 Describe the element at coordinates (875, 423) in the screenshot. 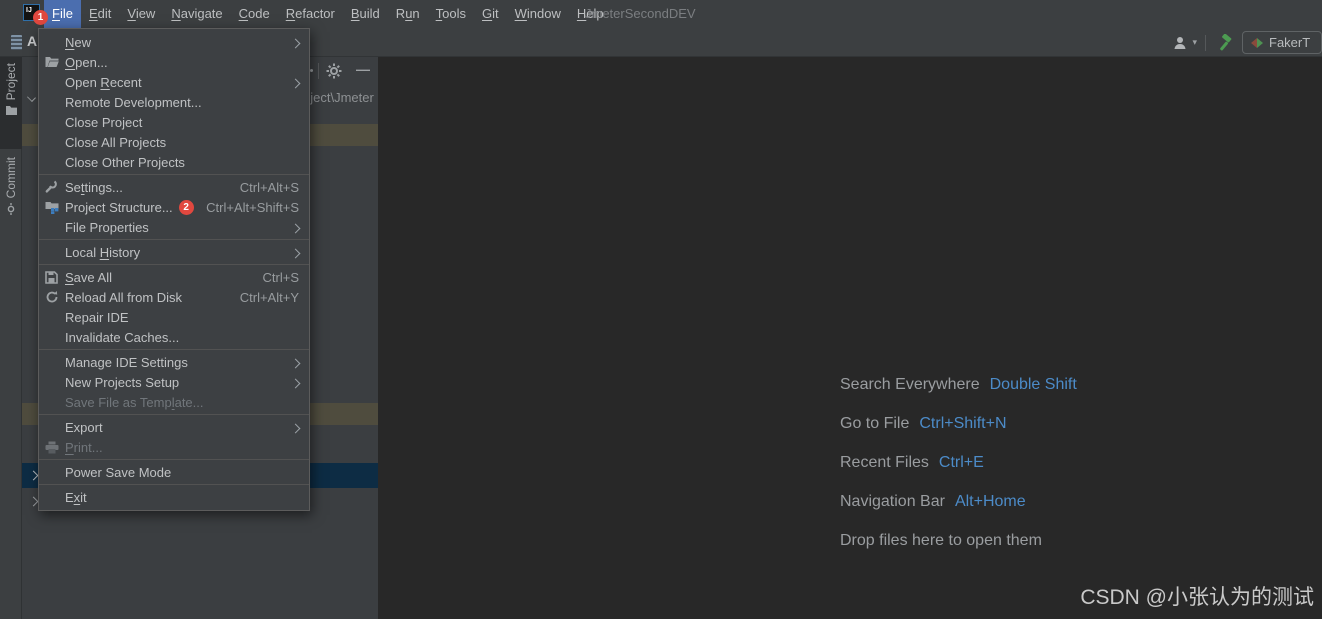

I see `hint-label: Go to File` at that location.